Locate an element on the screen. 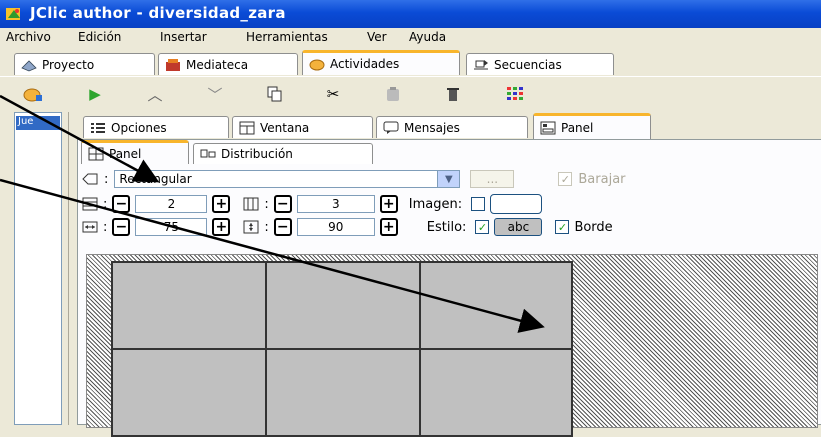 Image resolution: width=821 pixels, height=437 pixels. width-decrement-button: − is located at coordinates (121, 227).